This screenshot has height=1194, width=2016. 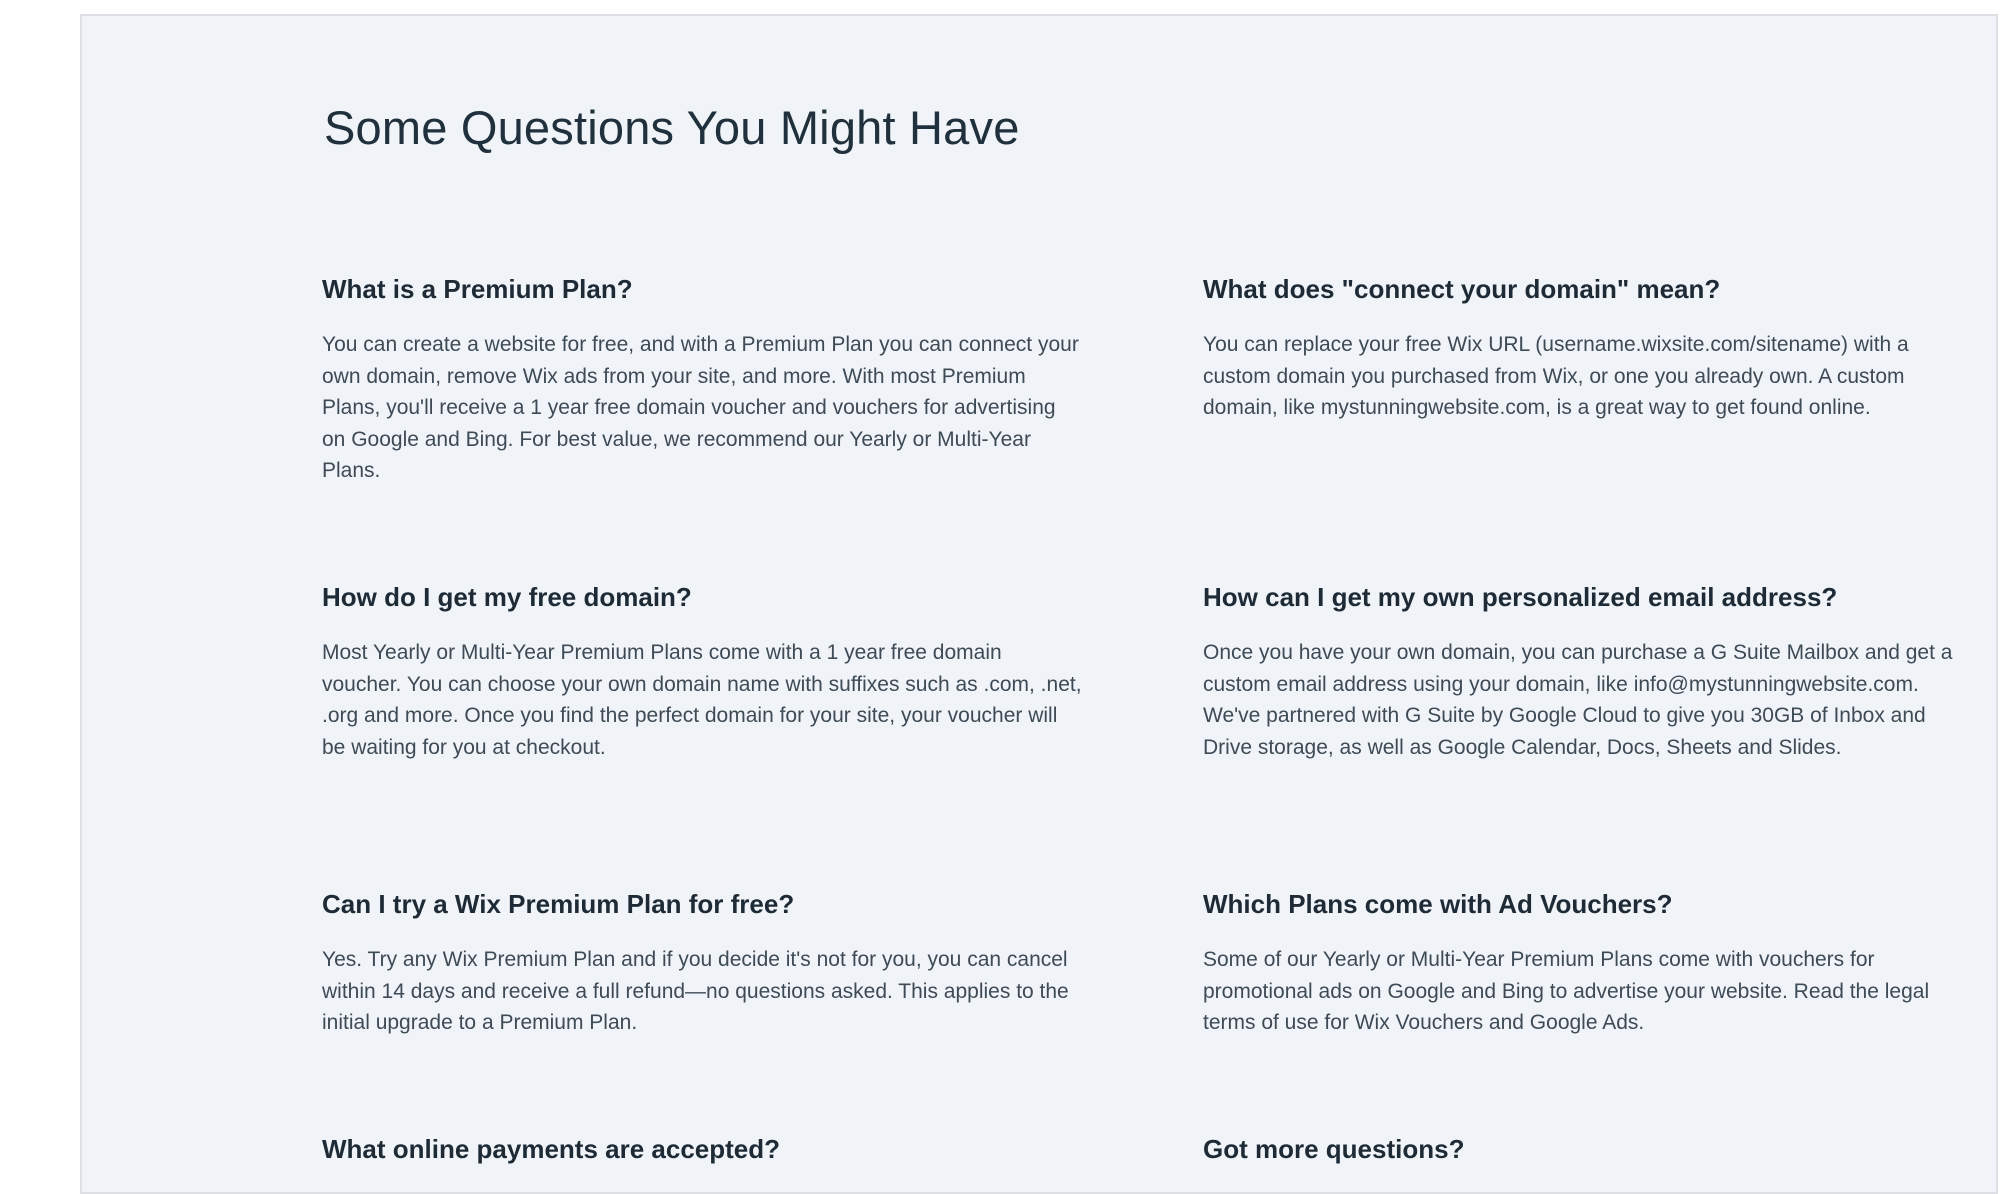 I want to click on faq-question: What is a Premium Plan?, so click(x=477, y=289).